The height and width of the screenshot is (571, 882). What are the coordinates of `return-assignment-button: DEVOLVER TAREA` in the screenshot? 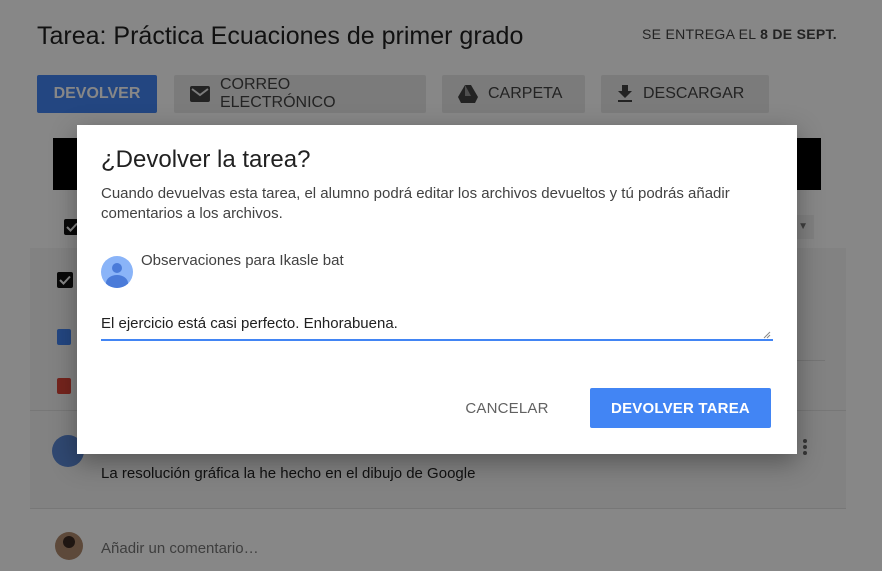 It's located at (680, 408).